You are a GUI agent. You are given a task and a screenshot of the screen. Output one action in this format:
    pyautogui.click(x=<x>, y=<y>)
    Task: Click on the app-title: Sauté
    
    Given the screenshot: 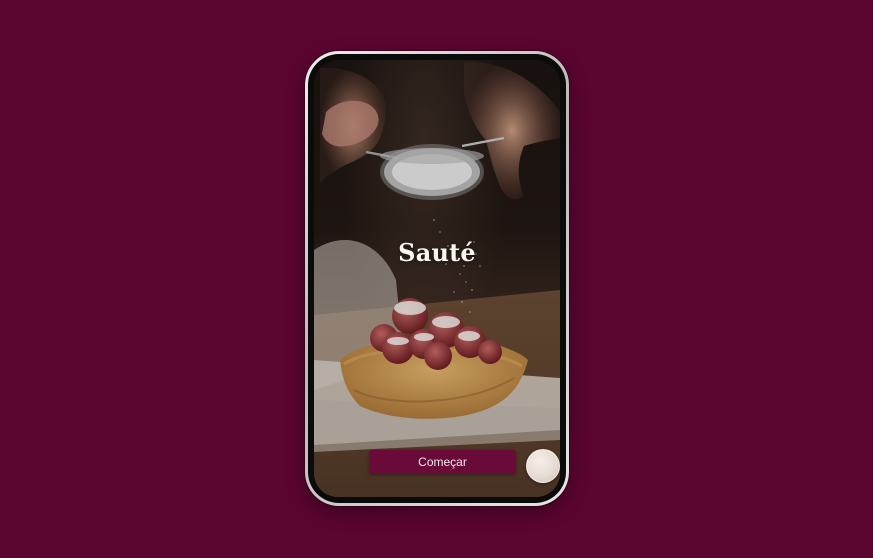 What is the action you would take?
    pyautogui.click(x=437, y=252)
    